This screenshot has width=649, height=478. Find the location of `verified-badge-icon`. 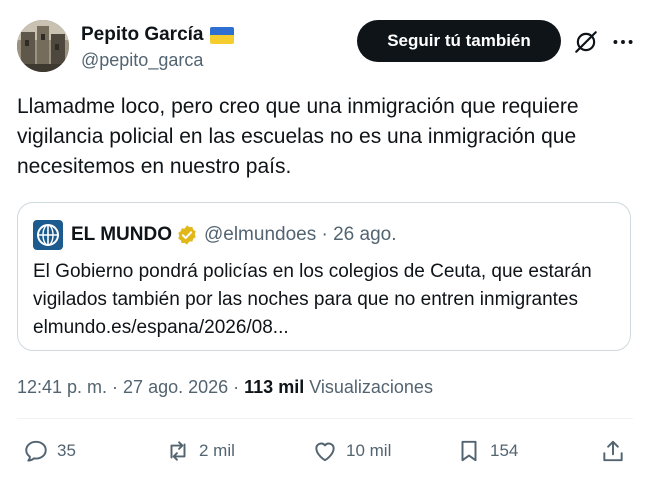

verified-badge-icon is located at coordinates (187, 235).